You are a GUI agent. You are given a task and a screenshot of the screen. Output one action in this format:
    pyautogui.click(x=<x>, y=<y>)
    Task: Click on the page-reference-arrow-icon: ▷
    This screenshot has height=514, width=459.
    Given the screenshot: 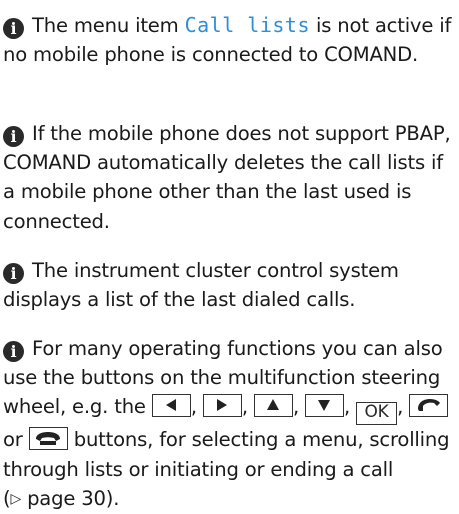 What is the action you would take?
    pyautogui.click(x=16, y=498)
    